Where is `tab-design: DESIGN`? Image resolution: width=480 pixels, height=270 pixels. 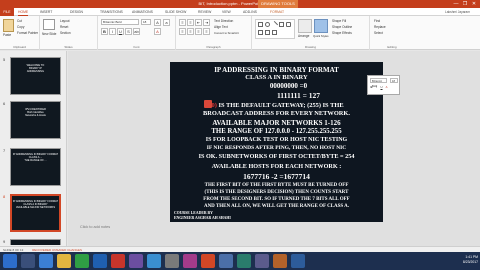
tab-design: DESIGN is located at coordinates (76, 12).